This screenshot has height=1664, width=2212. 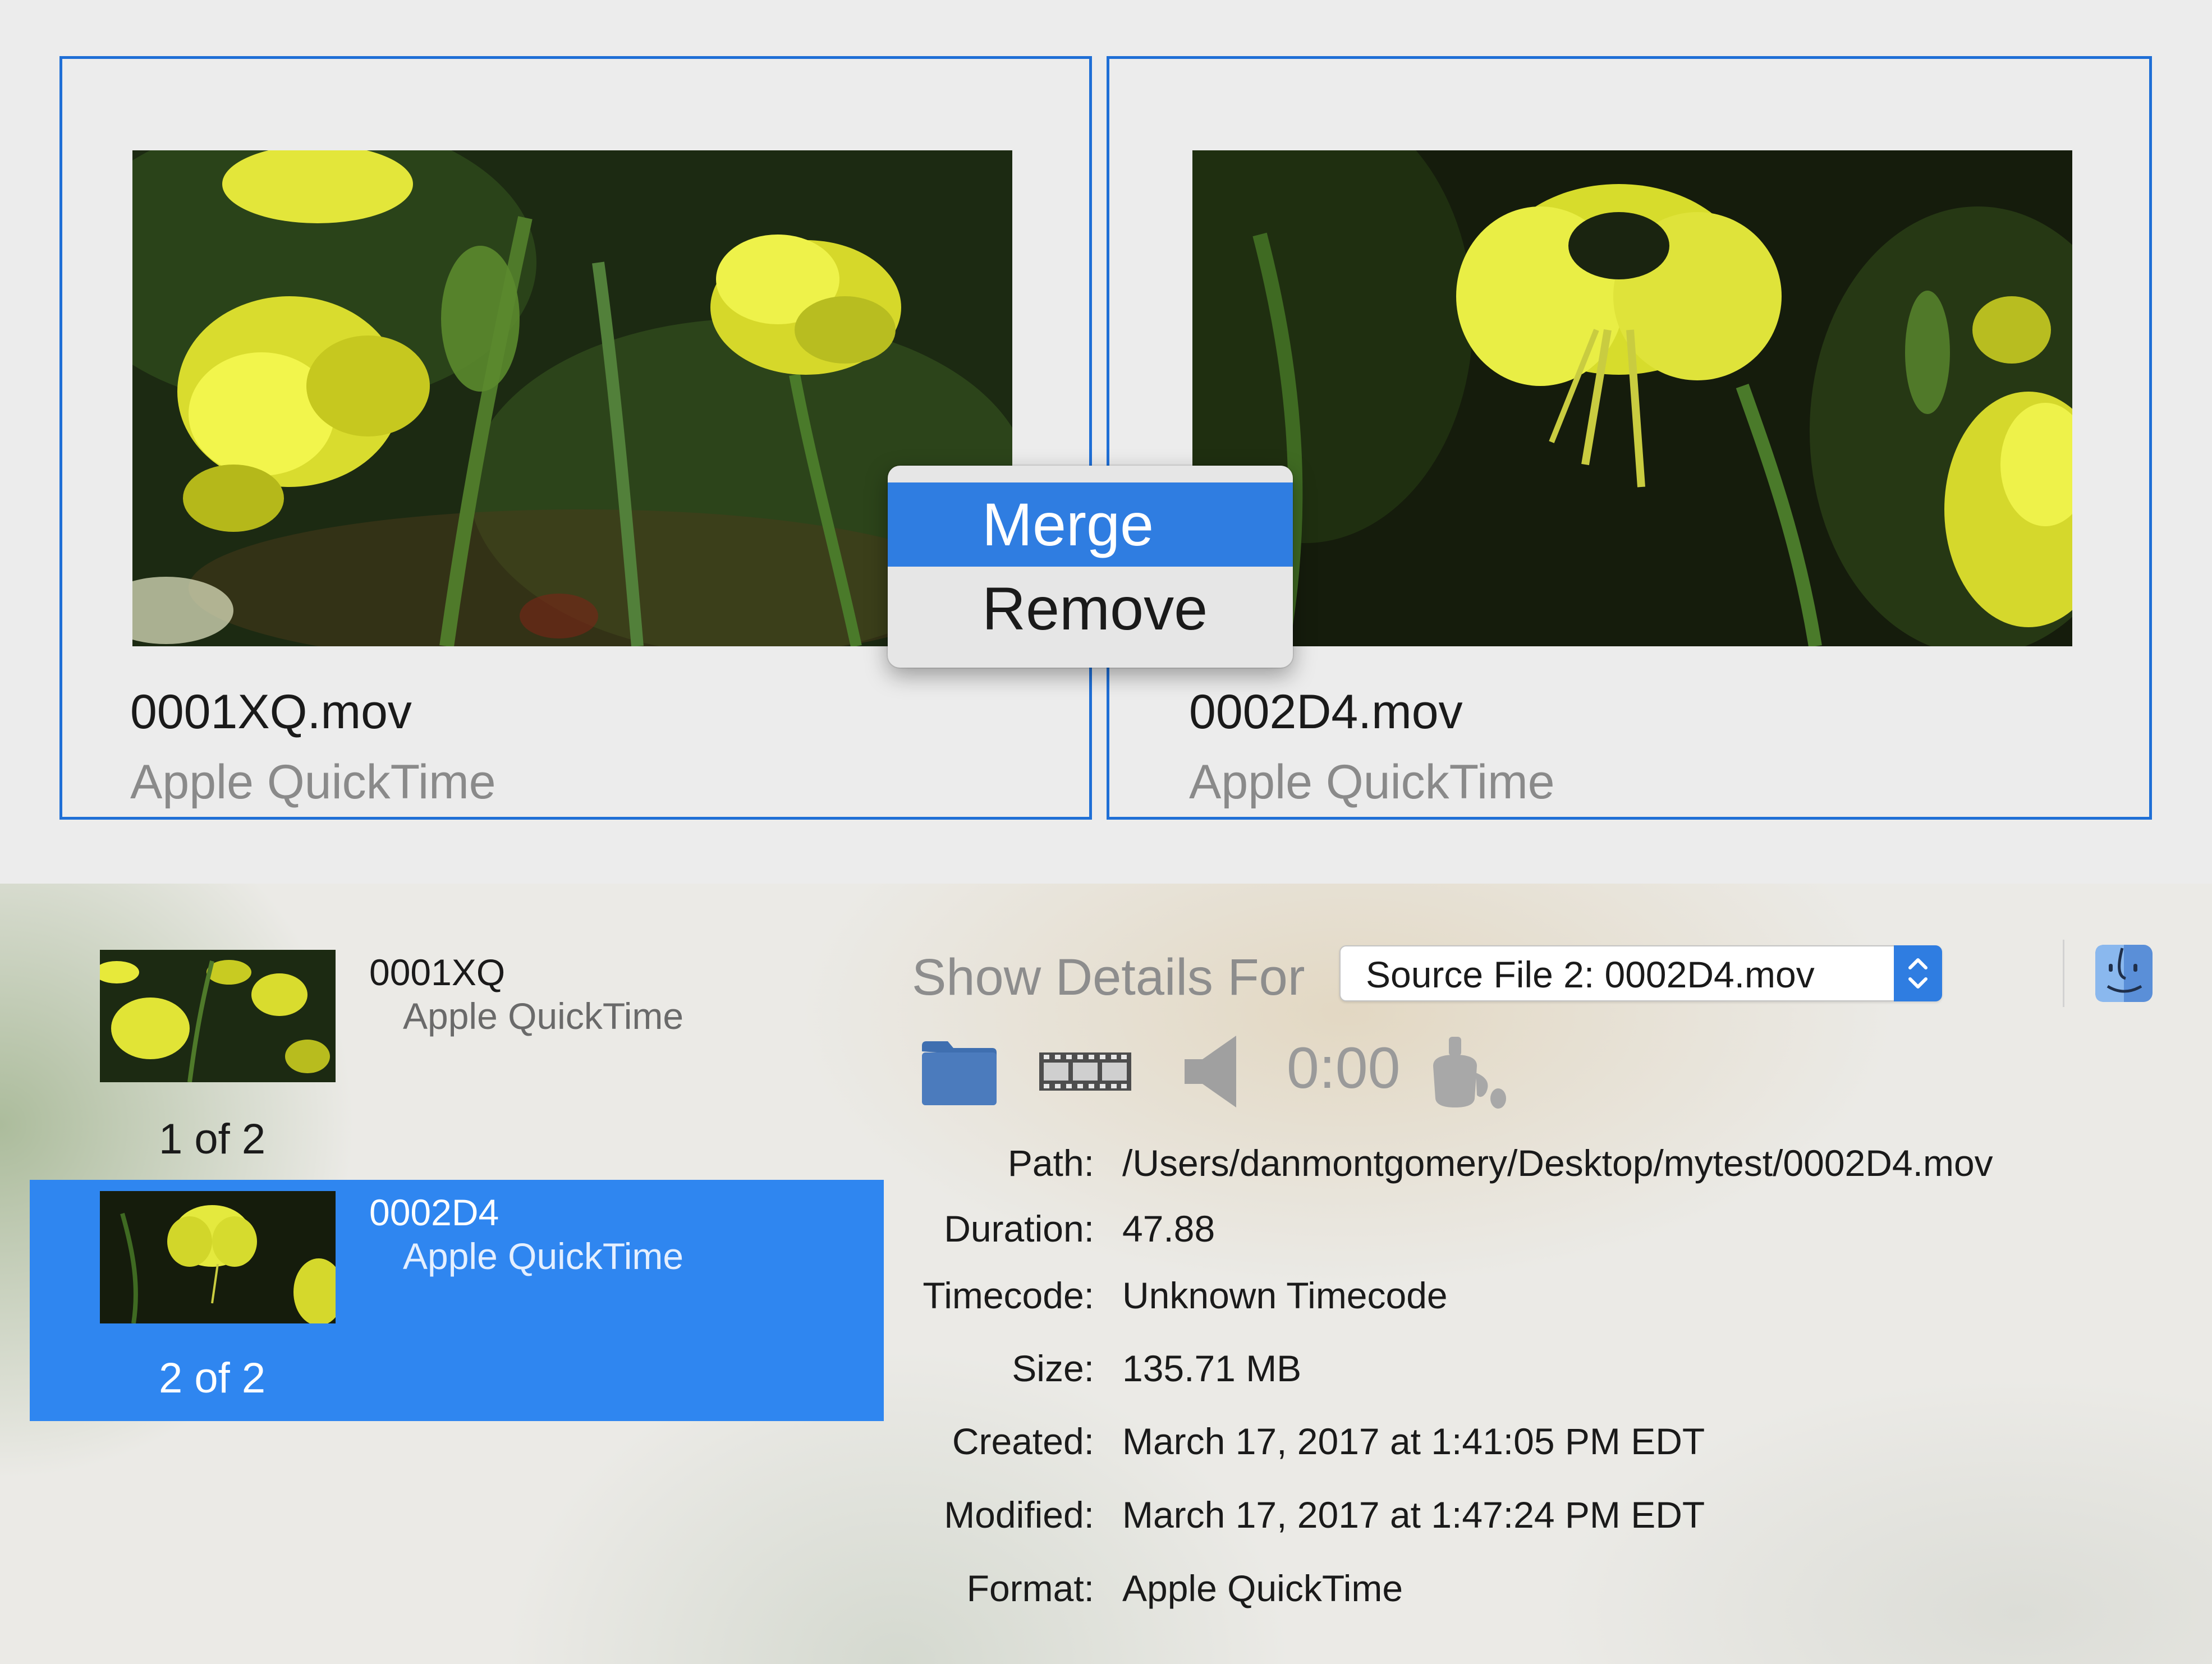 What do you see at coordinates (959, 1071) in the screenshot?
I see `folder-icon` at bounding box center [959, 1071].